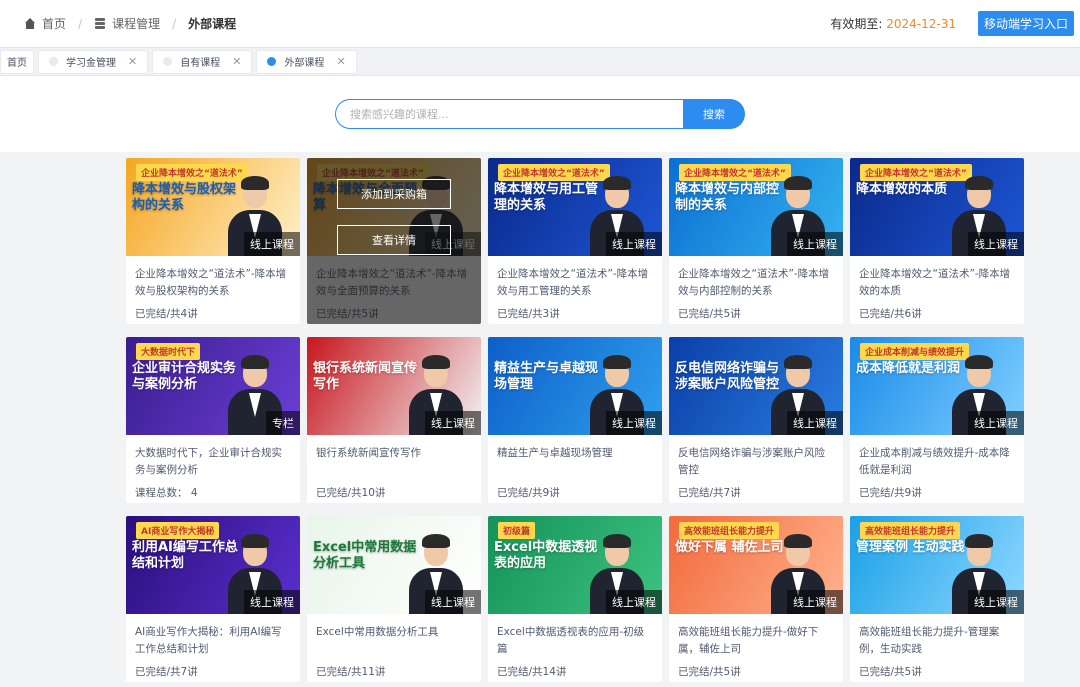 The height and width of the screenshot is (687, 1080). I want to click on course-thumbnail: 银行系统新闻宣传写作 线上课程, so click(394, 386).